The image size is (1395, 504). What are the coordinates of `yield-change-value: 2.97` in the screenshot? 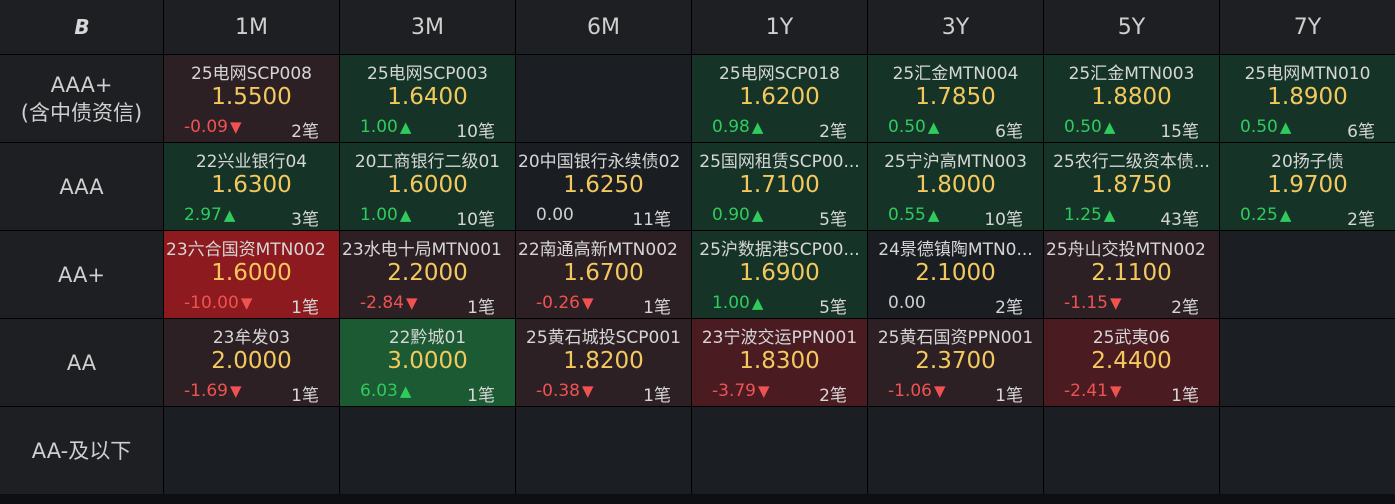 It's located at (203, 215).